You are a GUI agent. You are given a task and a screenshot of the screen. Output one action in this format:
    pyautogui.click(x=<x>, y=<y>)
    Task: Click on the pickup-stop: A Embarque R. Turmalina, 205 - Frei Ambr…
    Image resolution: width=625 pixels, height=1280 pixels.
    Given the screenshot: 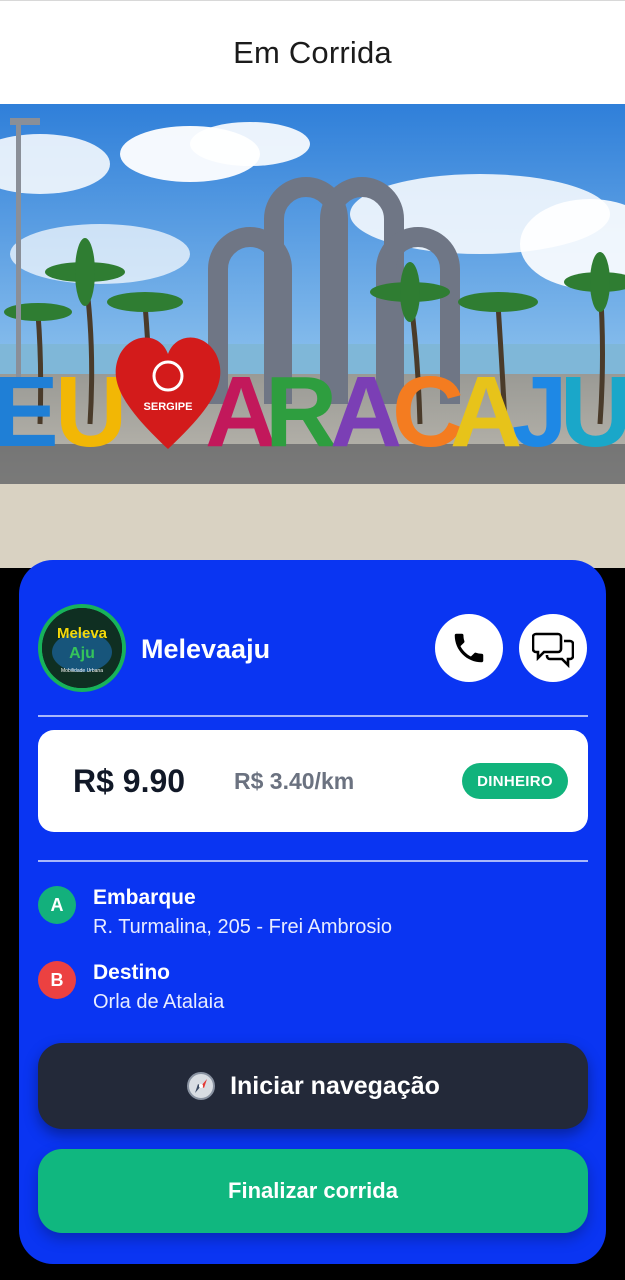 What is the action you would take?
    pyautogui.click(x=313, y=910)
    